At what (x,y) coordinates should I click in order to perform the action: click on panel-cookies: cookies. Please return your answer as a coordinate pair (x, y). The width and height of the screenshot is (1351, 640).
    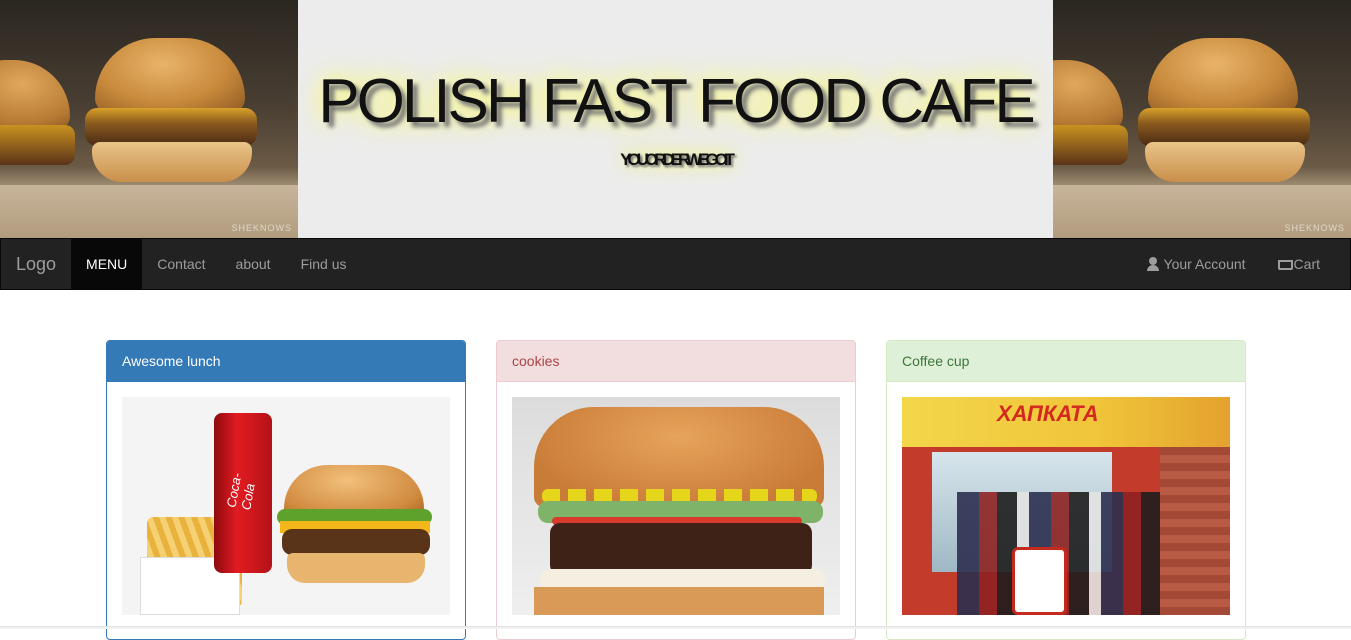
    Looking at the image, I should click on (676, 490).